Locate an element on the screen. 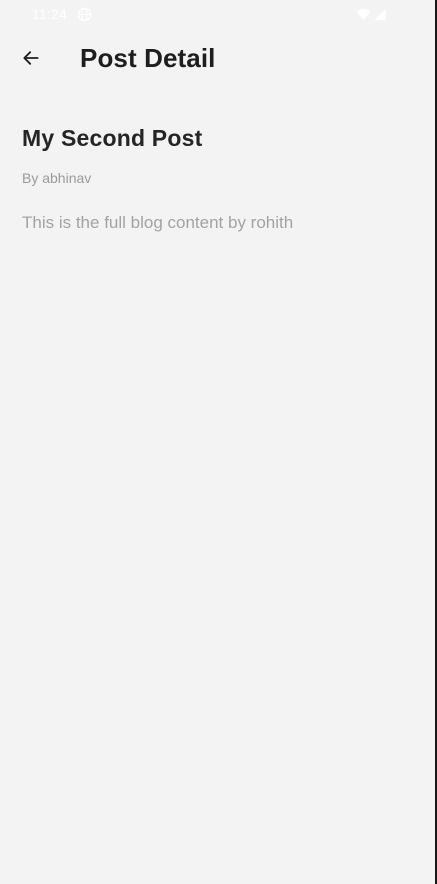 The height and width of the screenshot is (884, 437). app-bar: Post Detail is located at coordinates (217, 59).